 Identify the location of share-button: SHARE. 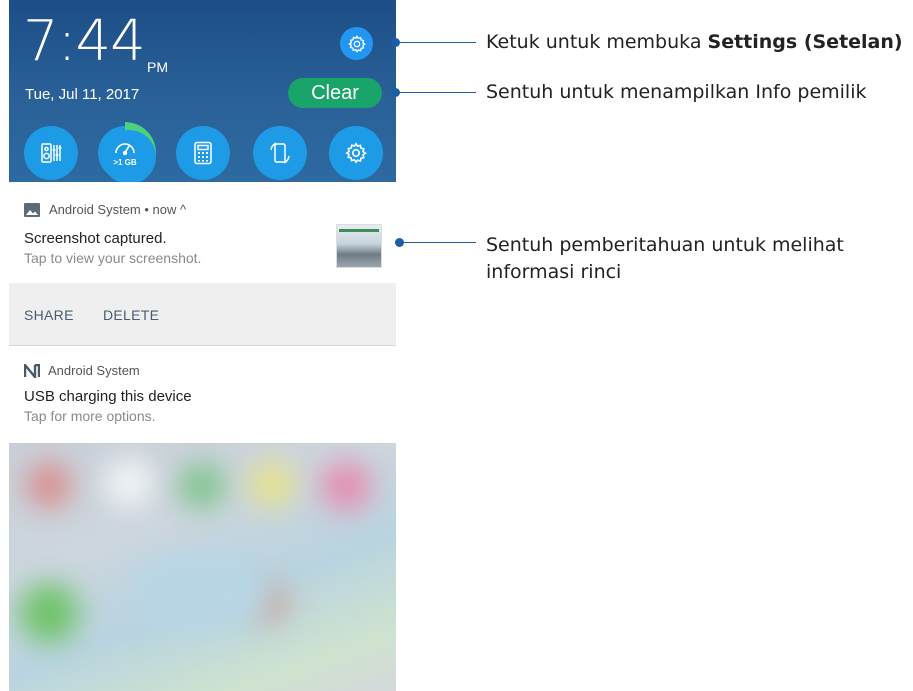
(49, 315).